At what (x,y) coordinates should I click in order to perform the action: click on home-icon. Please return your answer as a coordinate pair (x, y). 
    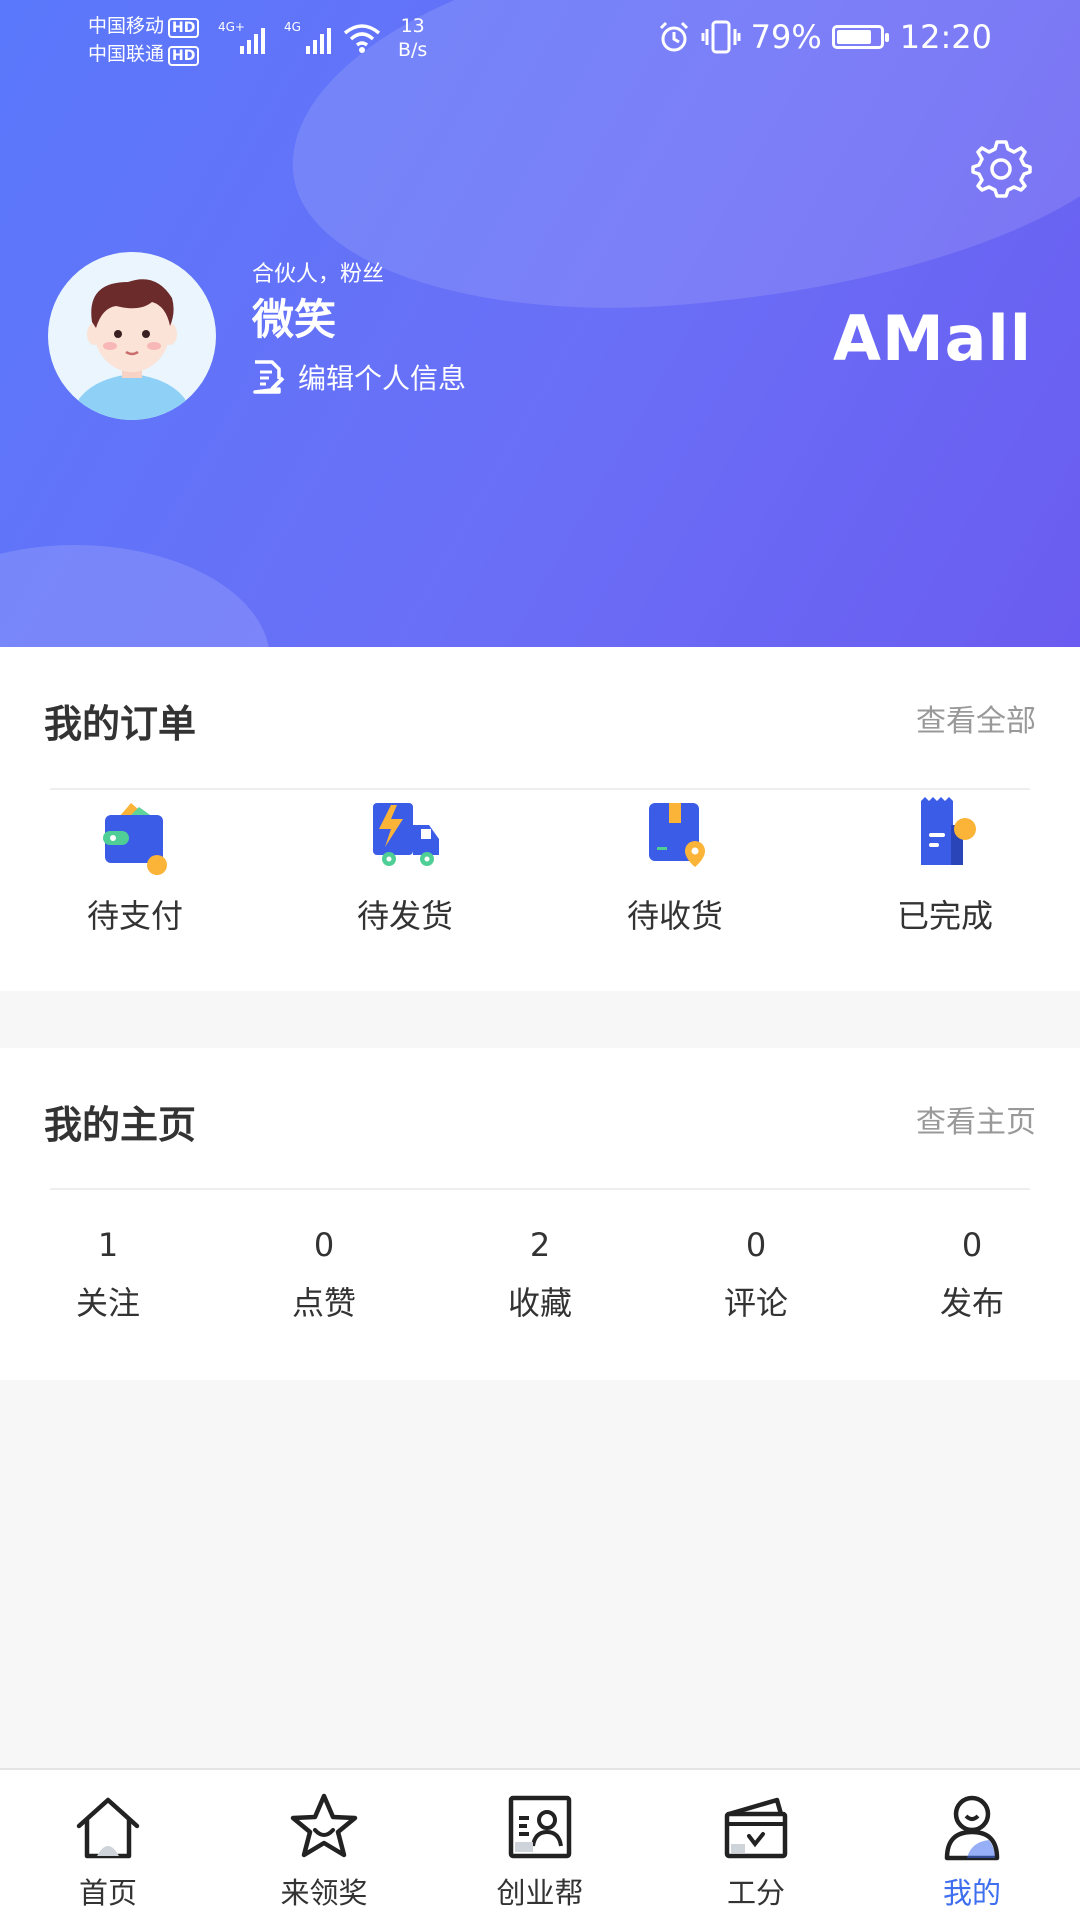
    Looking at the image, I should click on (108, 1828).